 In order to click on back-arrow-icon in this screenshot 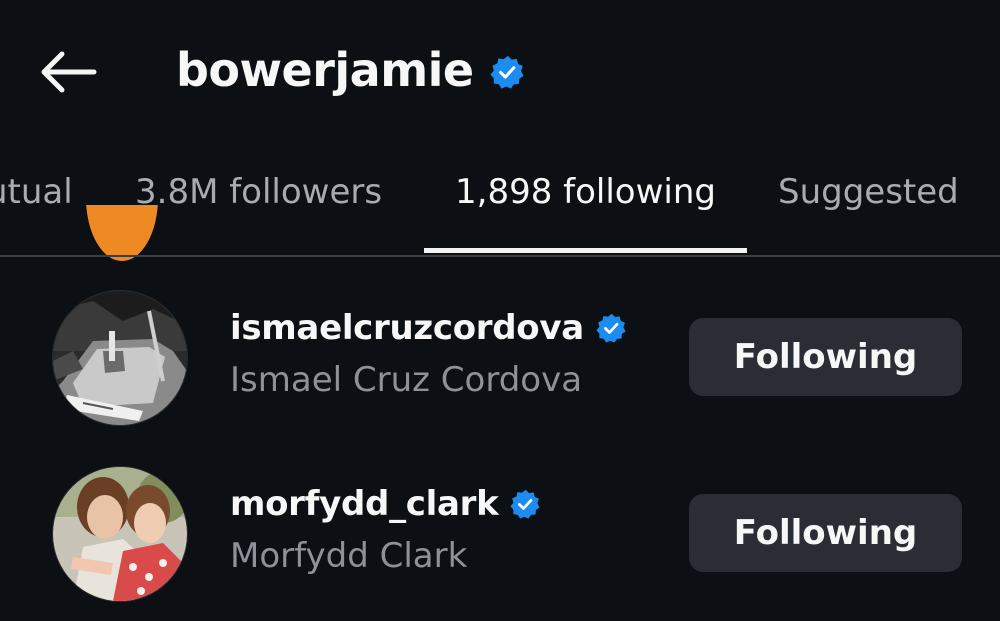, I will do `click(69, 72)`.